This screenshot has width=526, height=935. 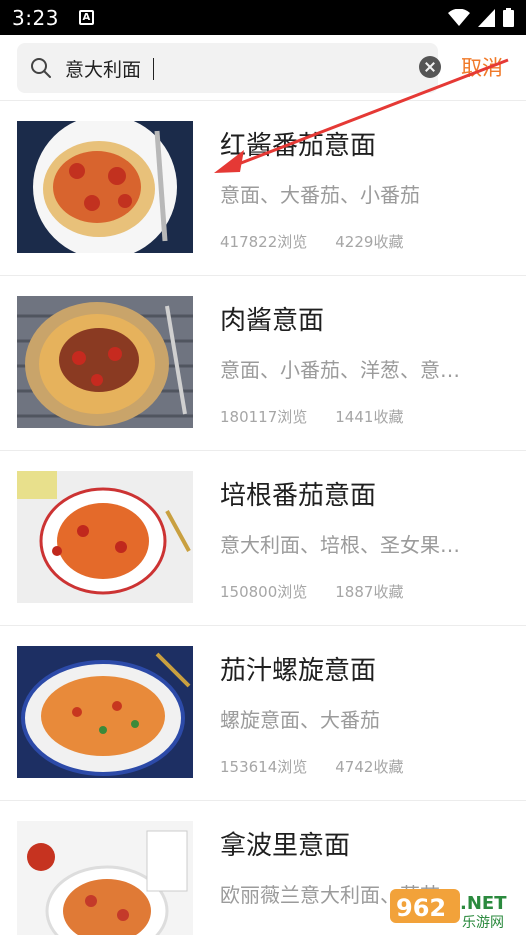 What do you see at coordinates (369, 417) in the screenshot?
I see `favorite-count: 1441收藏` at bounding box center [369, 417].